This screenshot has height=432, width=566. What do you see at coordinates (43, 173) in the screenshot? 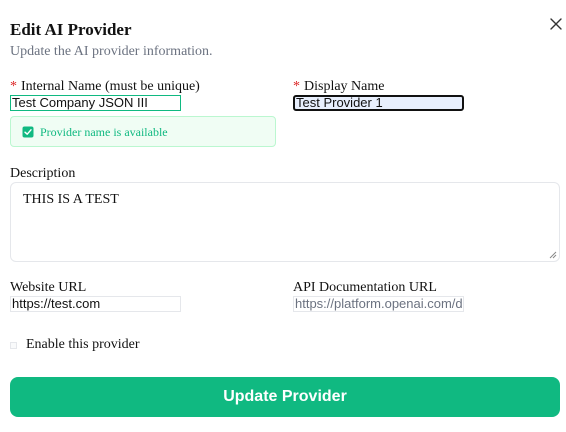
I see `description-label: Description` at bounding box center [43, 173].